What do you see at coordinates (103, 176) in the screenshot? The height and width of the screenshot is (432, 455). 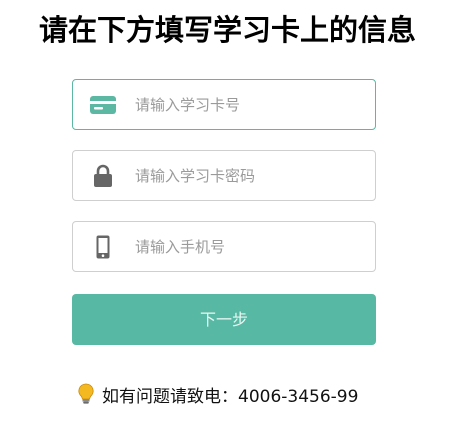 I see `lock-icon` at bounding box center [103, 176].